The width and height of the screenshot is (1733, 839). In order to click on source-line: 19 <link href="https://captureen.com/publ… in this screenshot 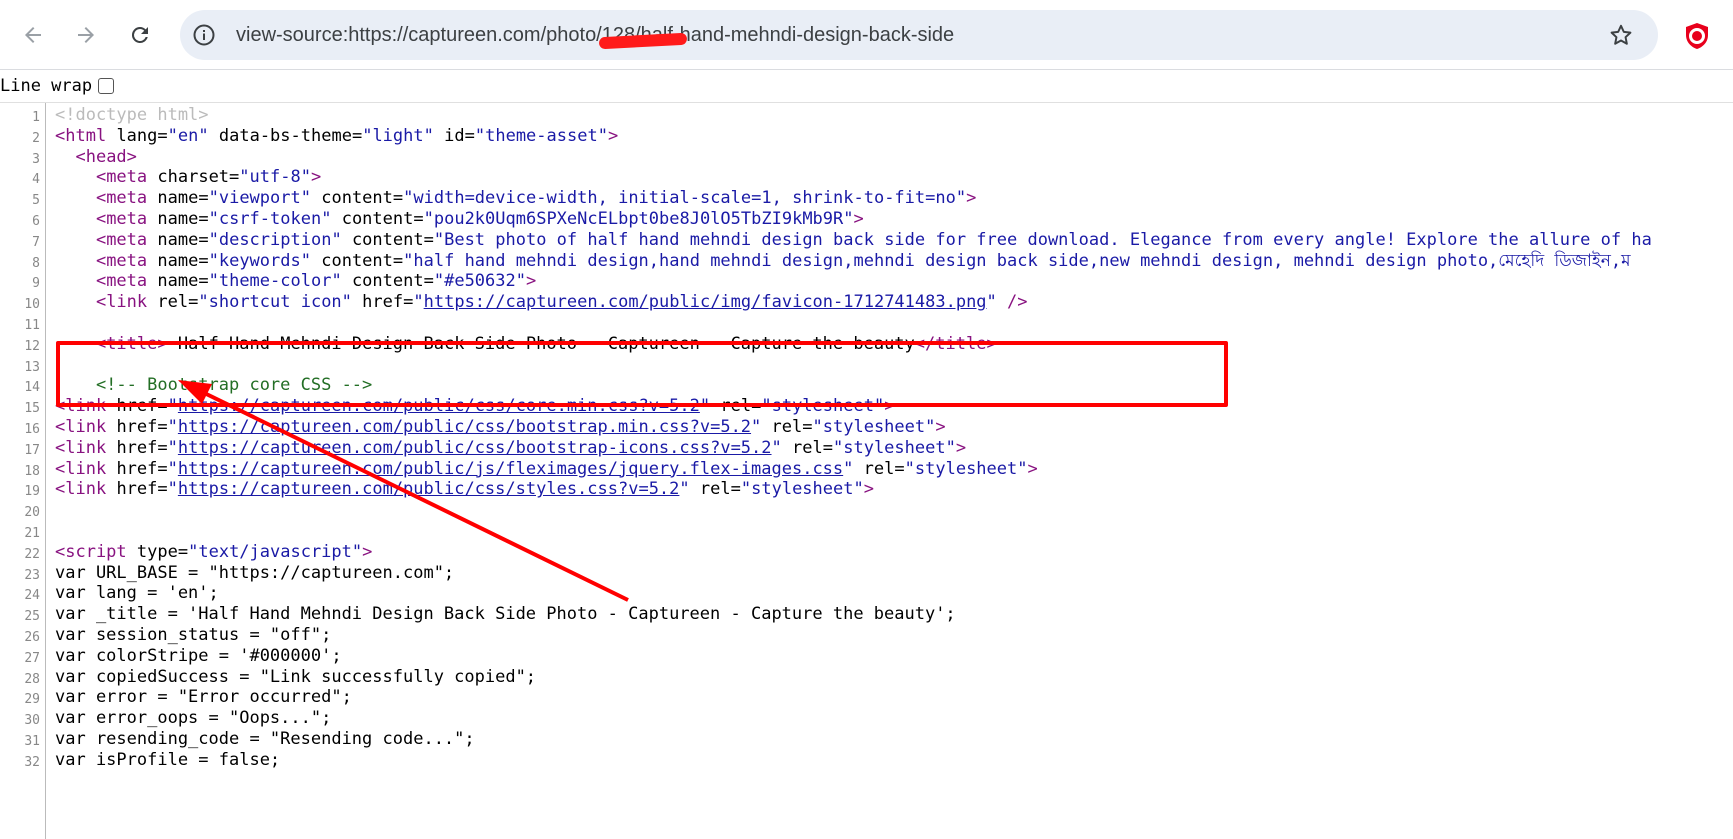, I will do `click(866, 489)`.